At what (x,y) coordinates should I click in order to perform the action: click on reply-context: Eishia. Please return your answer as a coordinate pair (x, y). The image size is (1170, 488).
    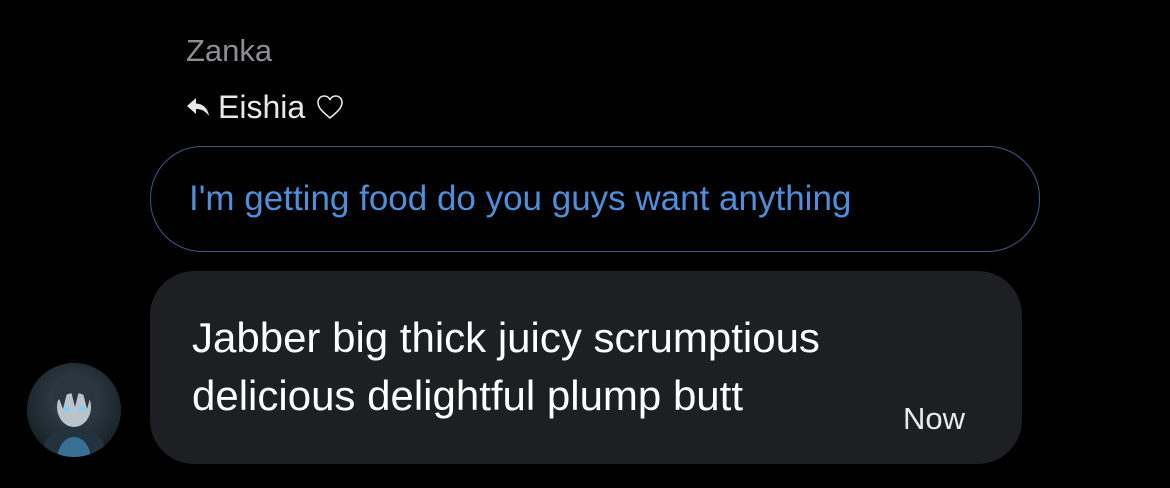
    Looking at the image, I should click on (265, 107).